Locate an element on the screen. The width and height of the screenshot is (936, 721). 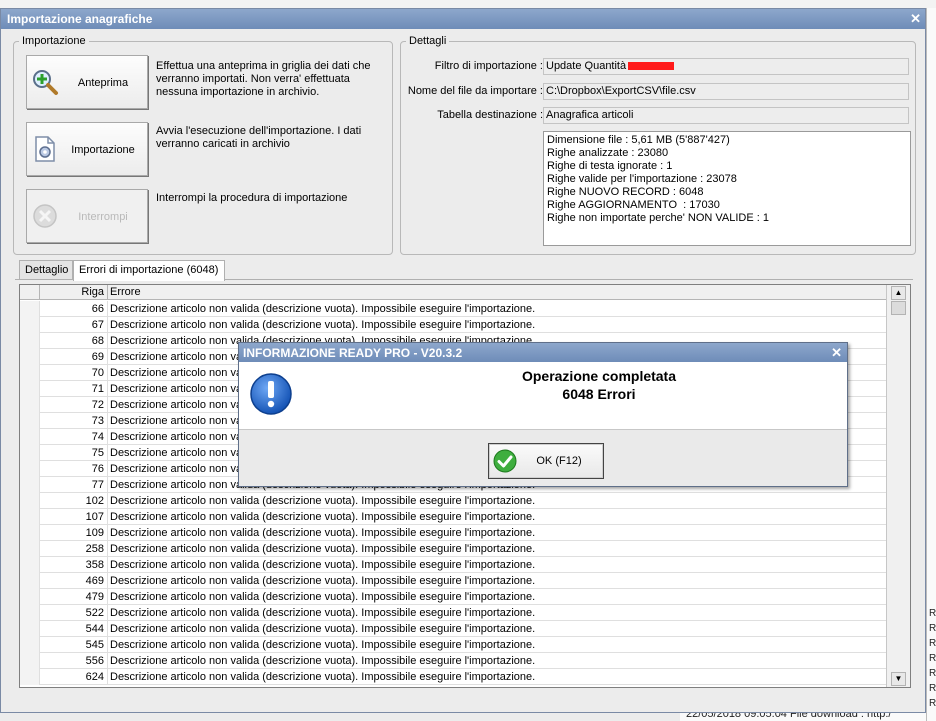
dialog-body: Operazione completata 6048 Errori is located at coordinates (543, 396).